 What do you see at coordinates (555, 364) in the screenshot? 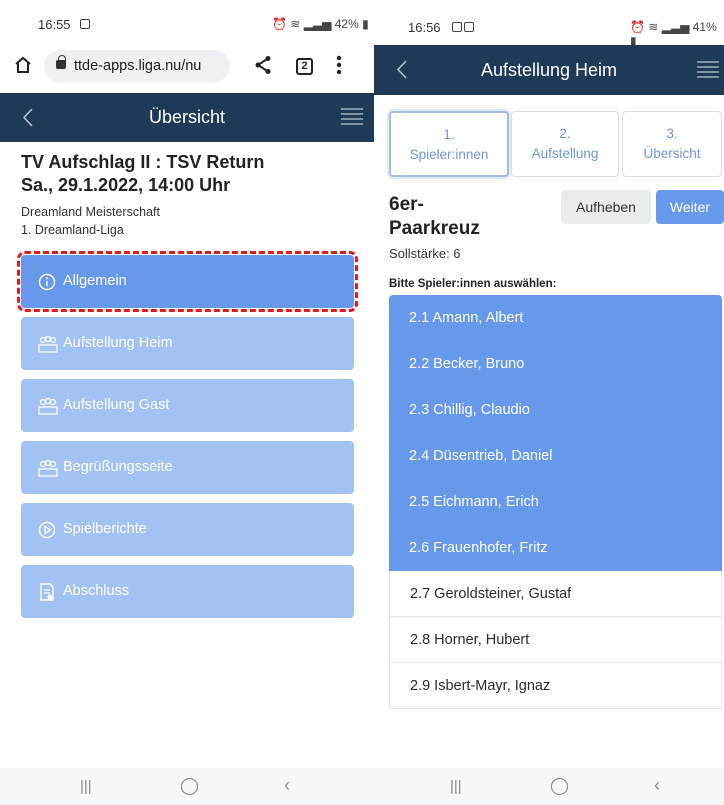
I see `player-row-becker: 2.2 Becker, Bruno` at bounding box center [555, 364].